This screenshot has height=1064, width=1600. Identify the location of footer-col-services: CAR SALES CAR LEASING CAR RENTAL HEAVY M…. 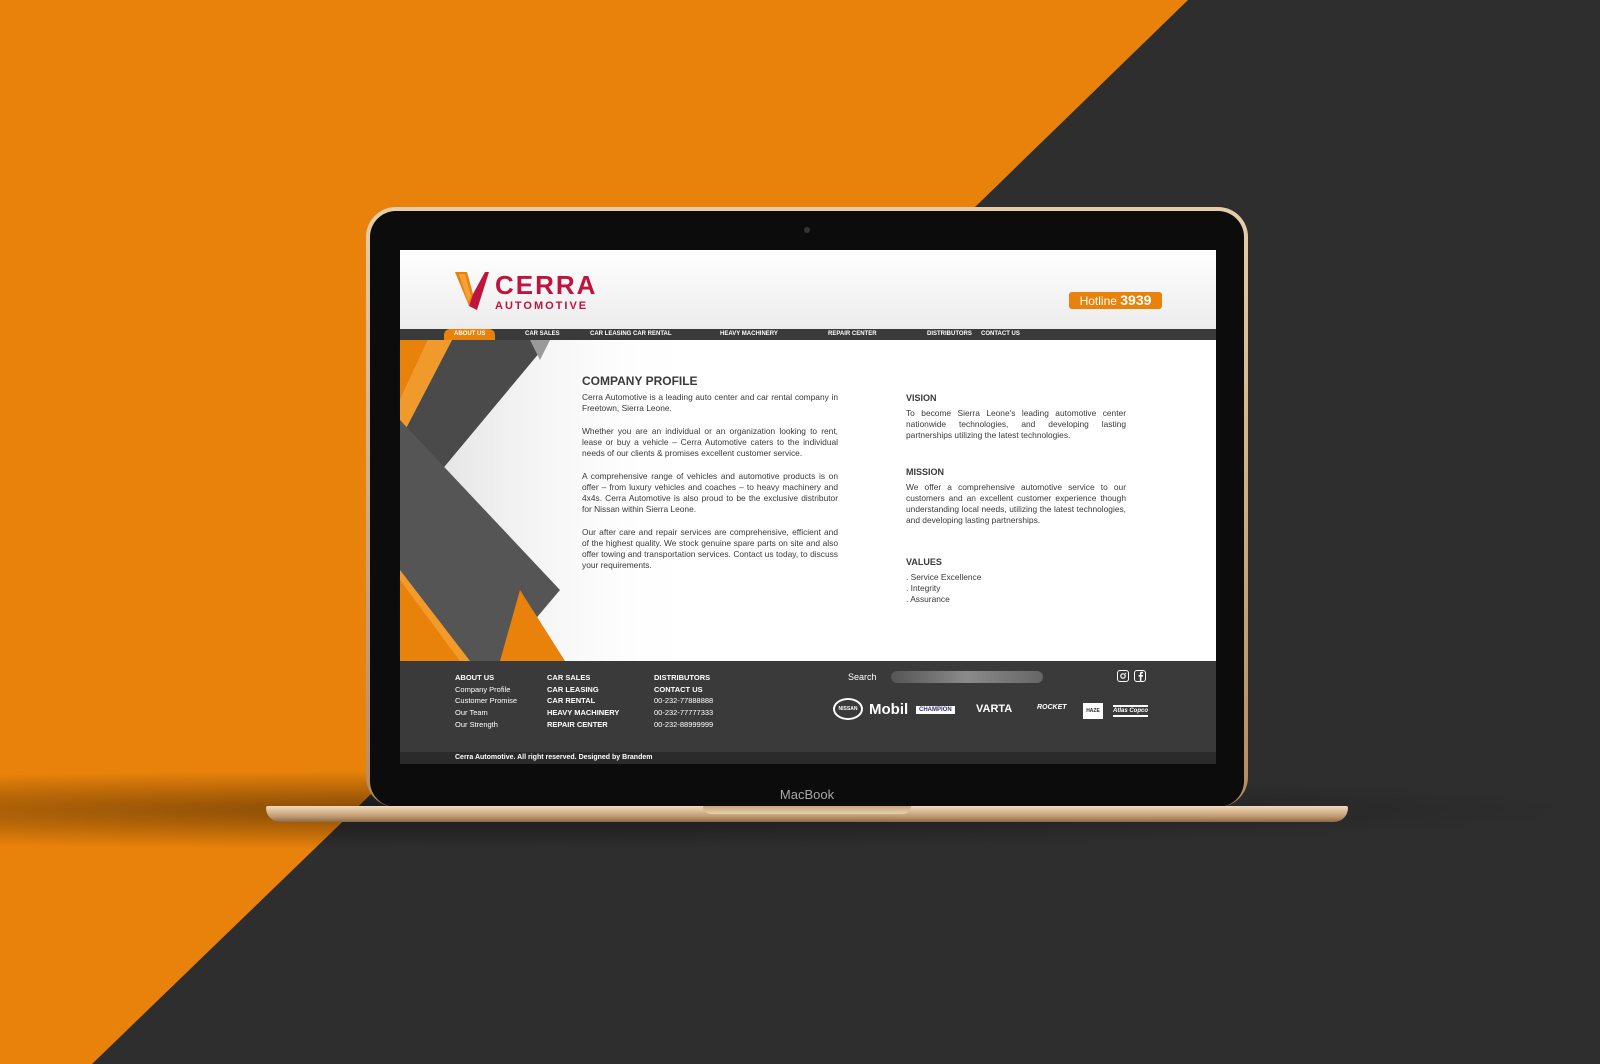
(583, 701).